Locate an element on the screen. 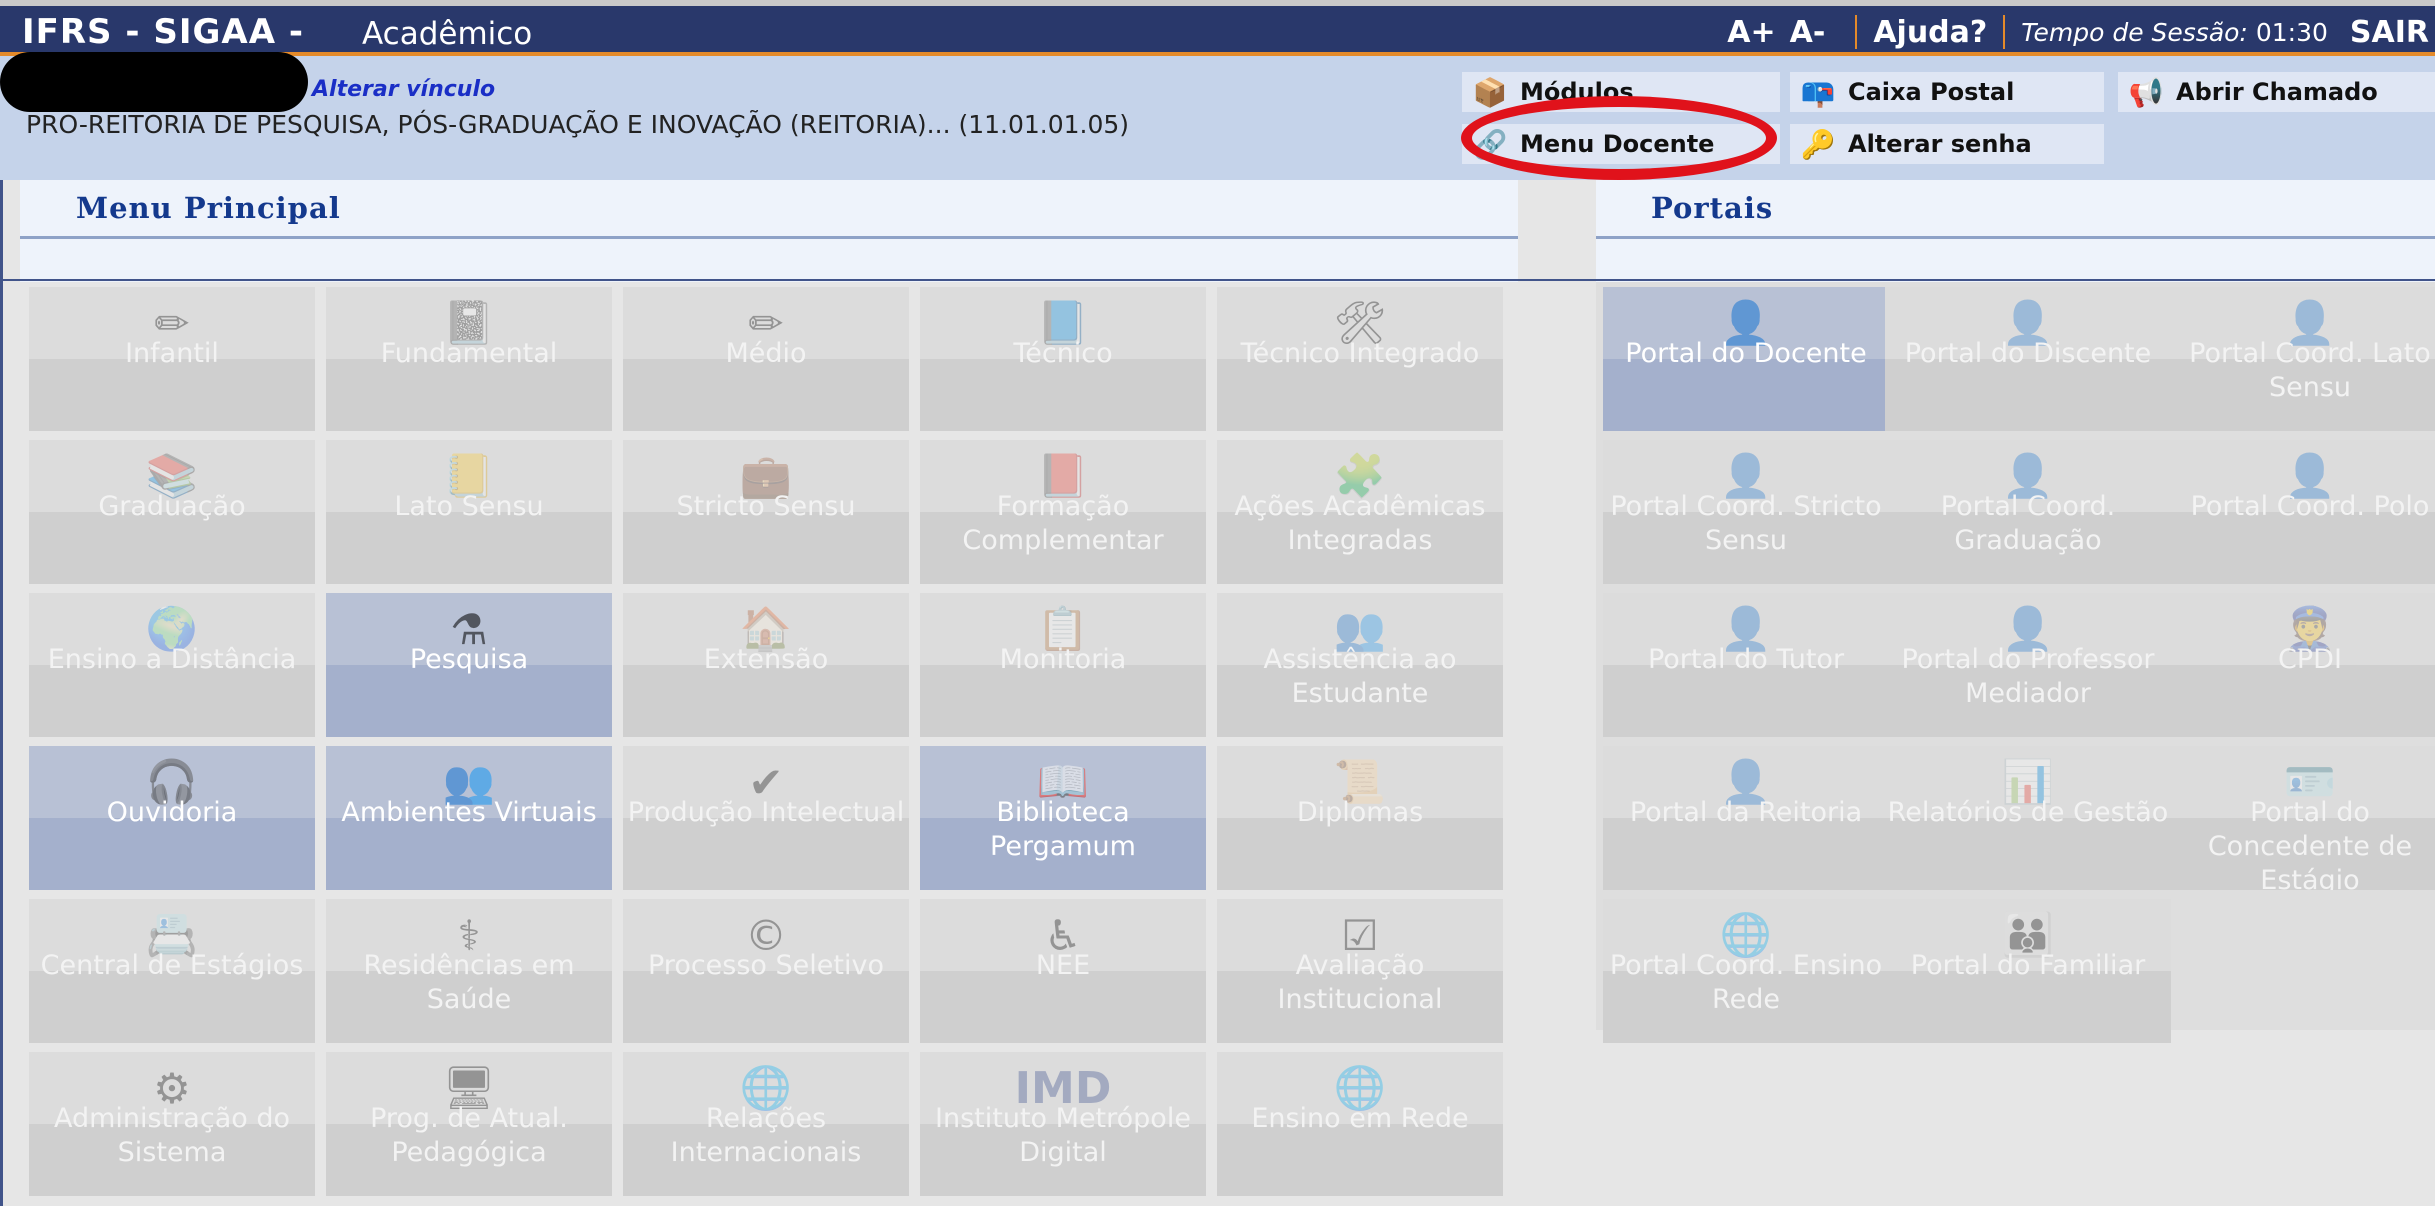 The image size is (2435, 1206). tile-label: Portal Coord. Ensino Rede is located at coordinates (1746, 982).